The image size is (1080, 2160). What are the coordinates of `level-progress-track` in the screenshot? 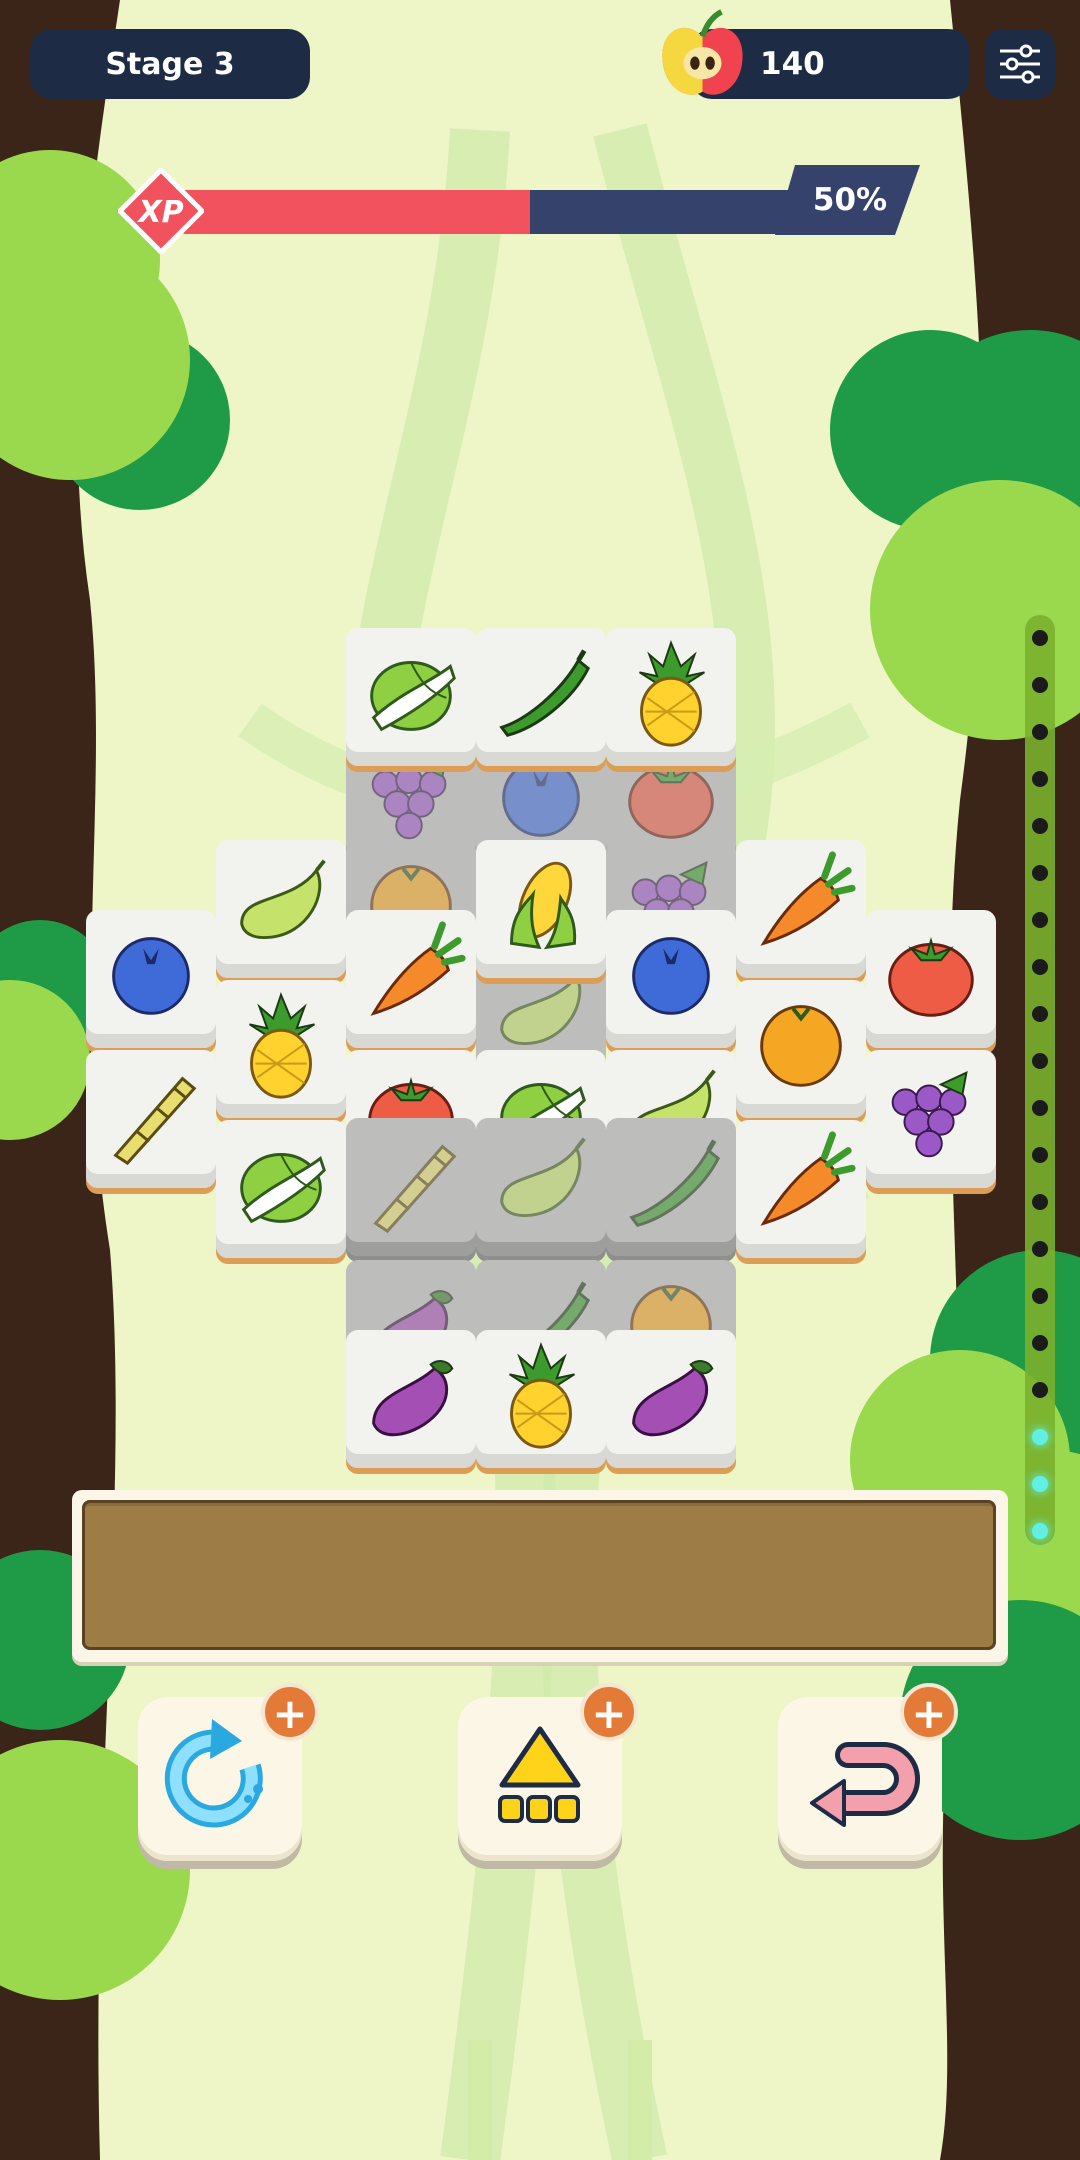 It's located at (1040, 1080).